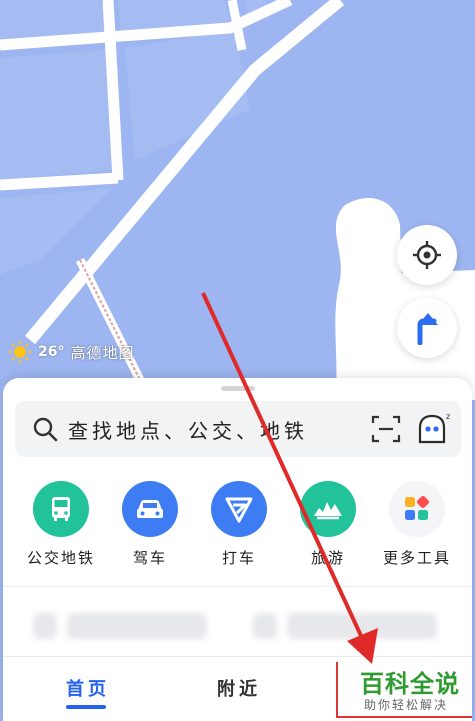 The width and height of the screenshot is (475, 721). I want to click on bus-icon, so click(61, 509).